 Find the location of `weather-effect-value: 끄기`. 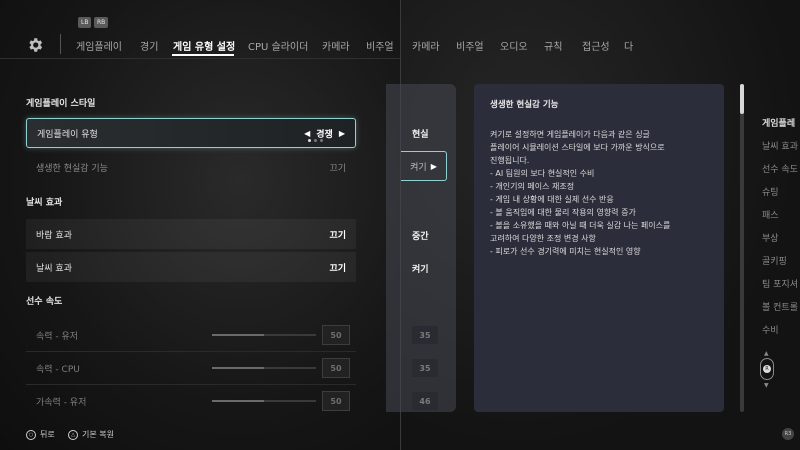

weather-effect-value: 끄기 is located at coordinates (337, 268).